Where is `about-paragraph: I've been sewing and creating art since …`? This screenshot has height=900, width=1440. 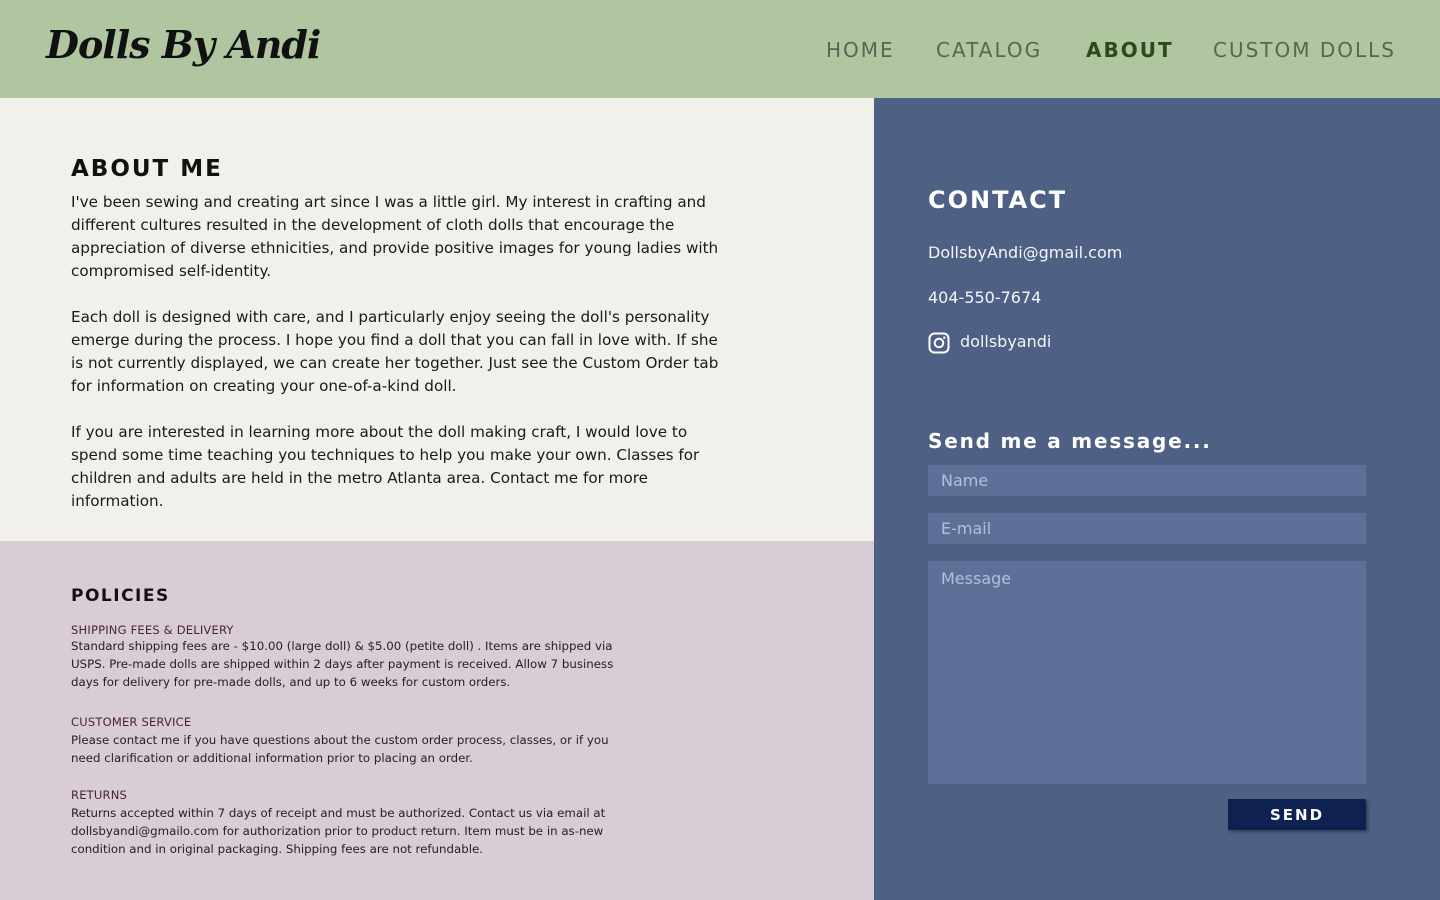
about-paragraph: I've been sewing and creating art since … is located at coordinates (395, 236).